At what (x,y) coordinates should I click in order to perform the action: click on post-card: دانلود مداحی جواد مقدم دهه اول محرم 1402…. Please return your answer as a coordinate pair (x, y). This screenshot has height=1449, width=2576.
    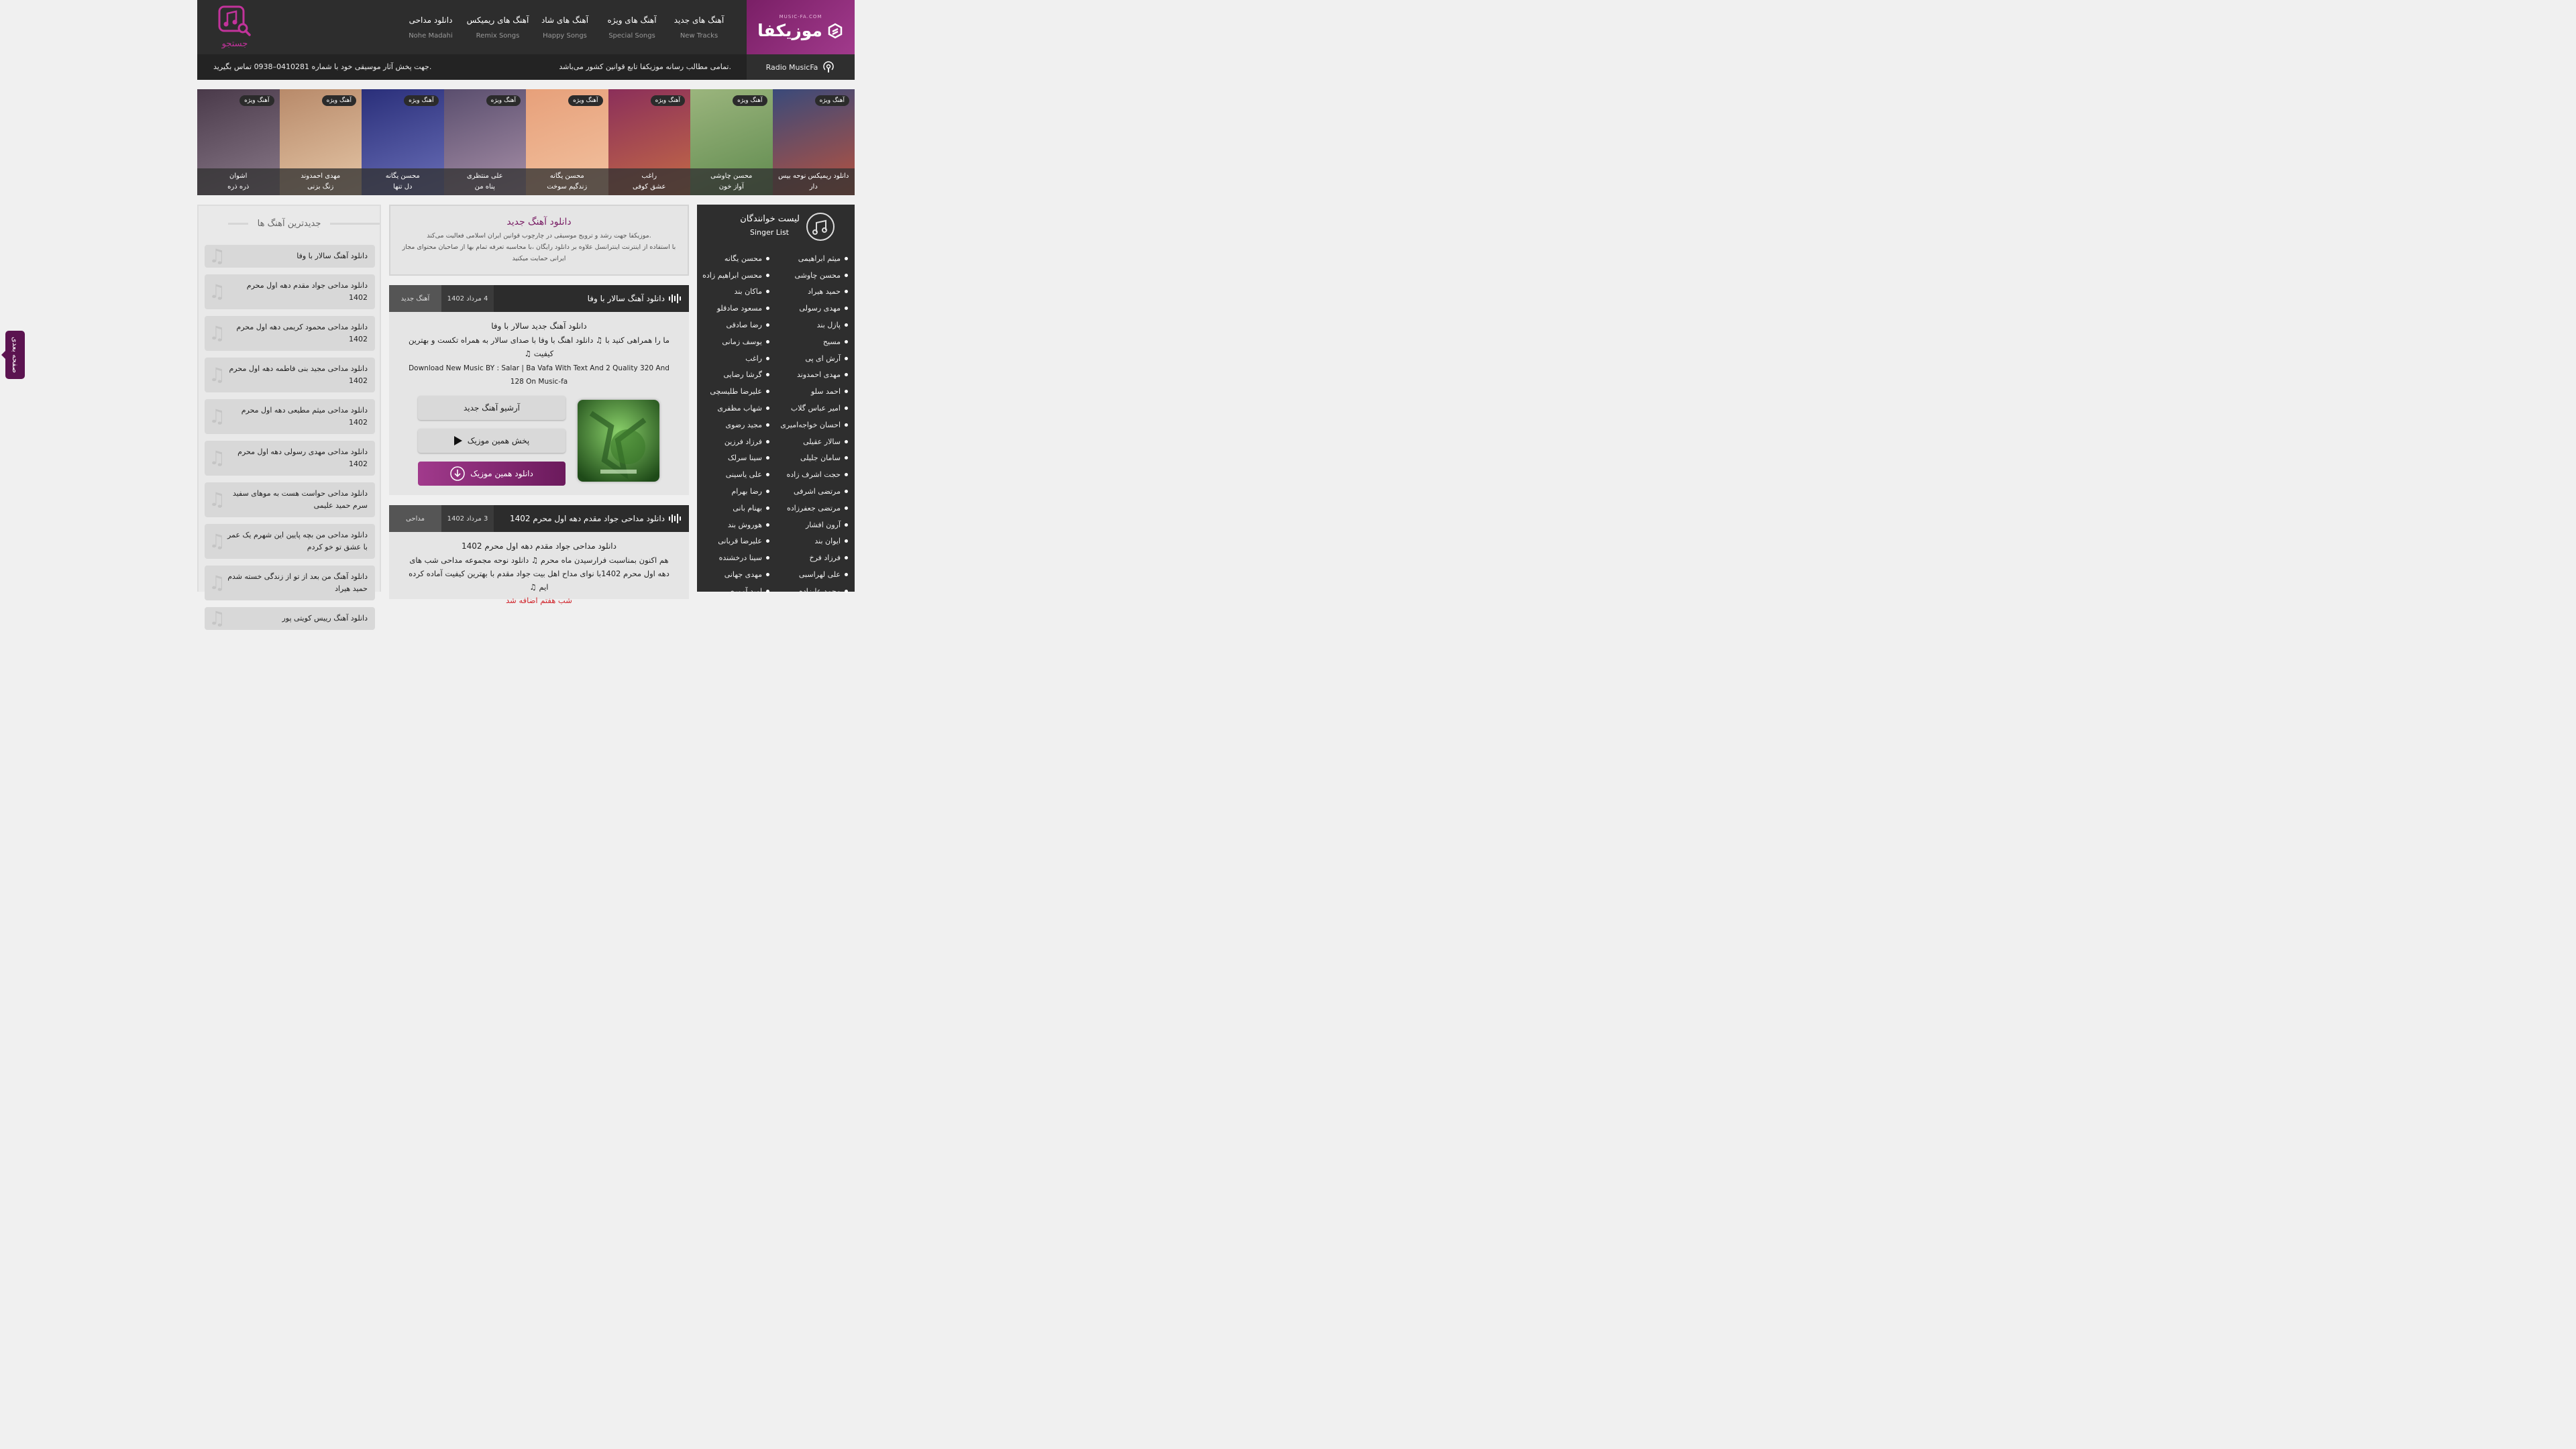
    Looking at the image, I should click on (539, 555).